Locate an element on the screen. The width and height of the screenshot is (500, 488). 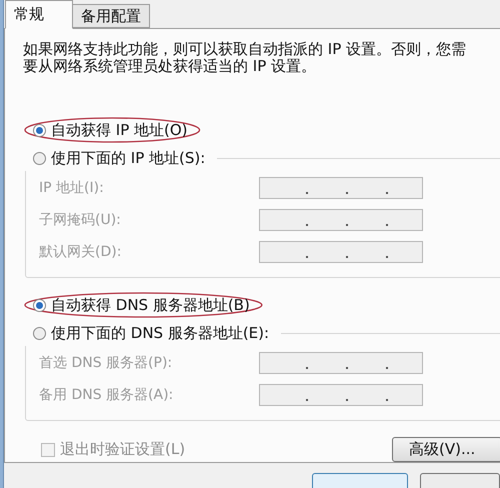
field-label: 备用 DNS 服务器(A): is located at coordinates (106, 395).